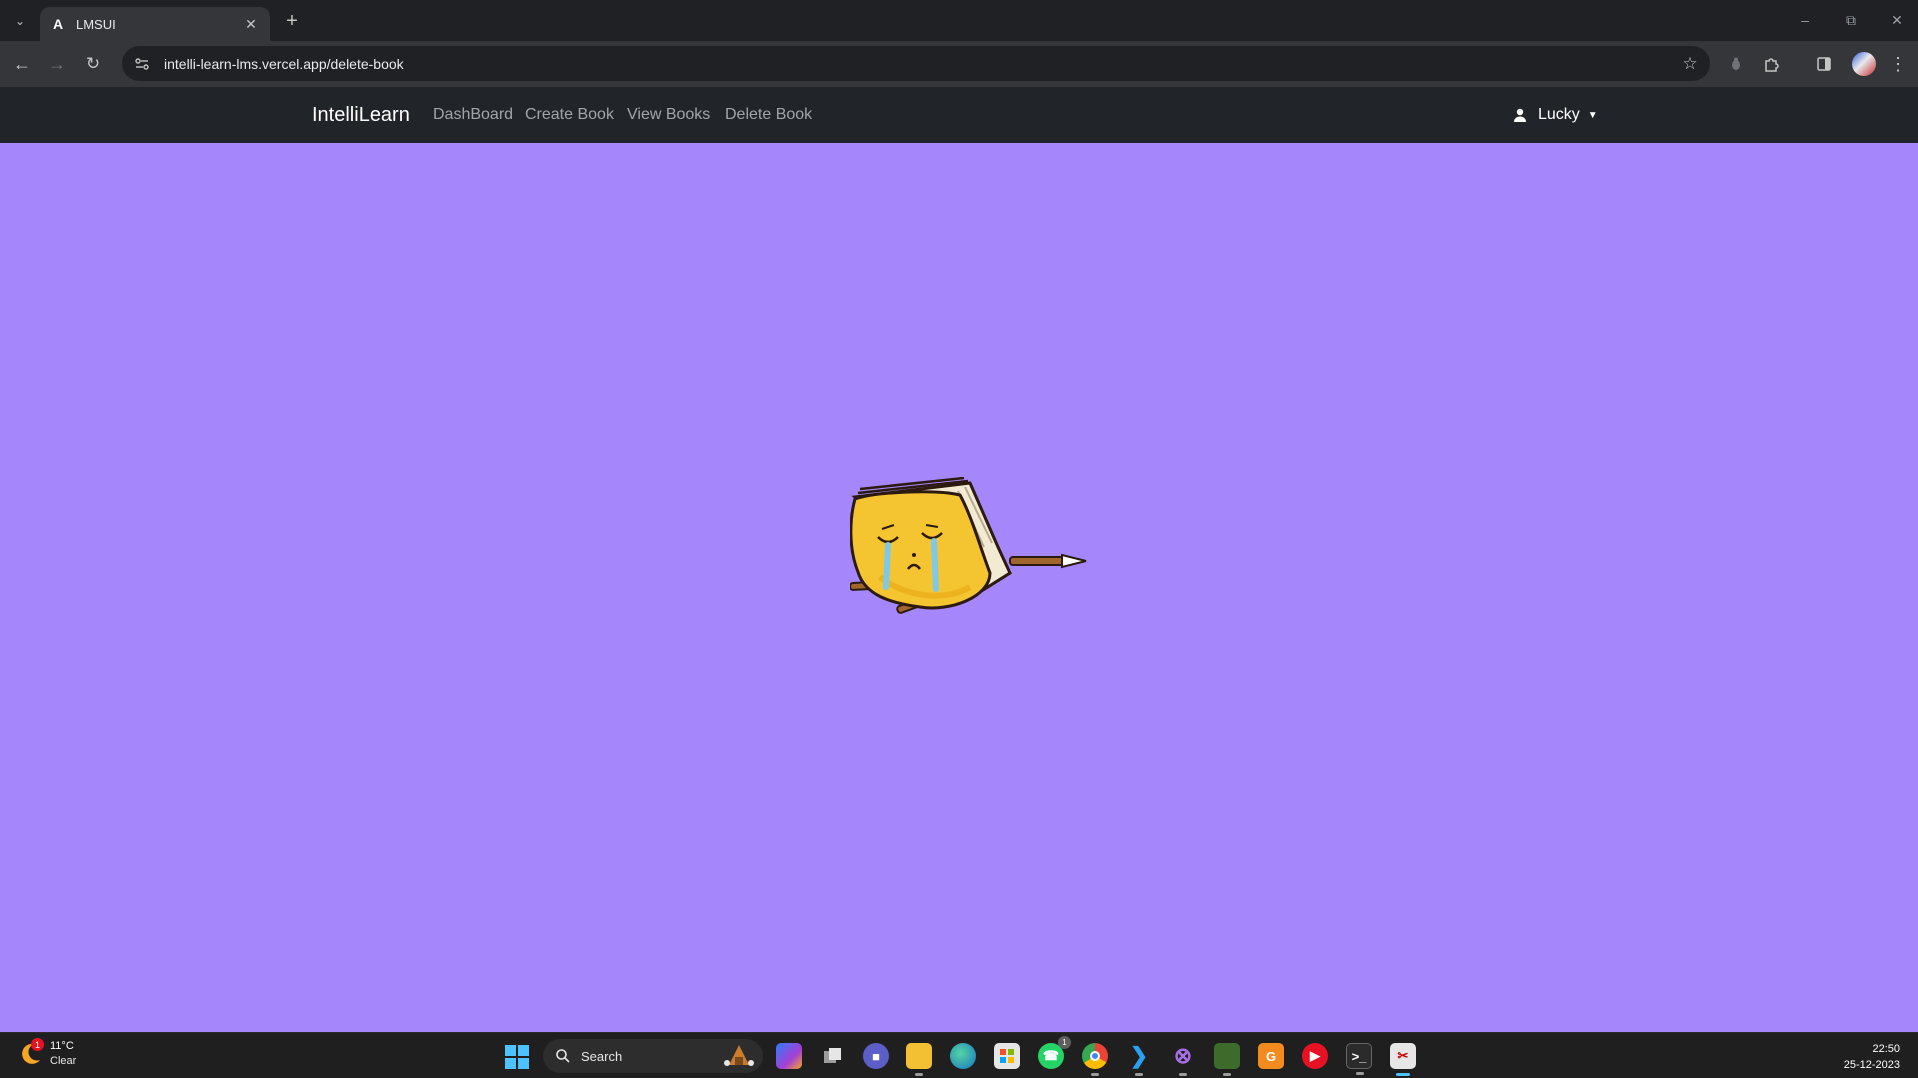 Image resolution: width=1918 pixels, height=1078 pixels. What do you see at coordinates (473, 115) in the screenshot?
I see `nav-link-dashboard: DashBoard` at bounding box center [473, 115].